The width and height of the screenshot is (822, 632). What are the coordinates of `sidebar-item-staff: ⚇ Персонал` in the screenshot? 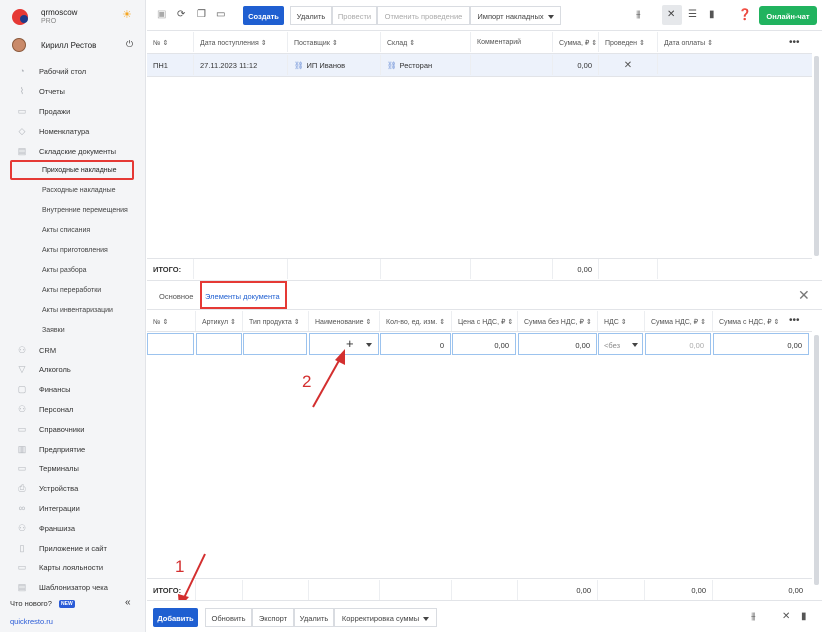 It's located at (73, 409).